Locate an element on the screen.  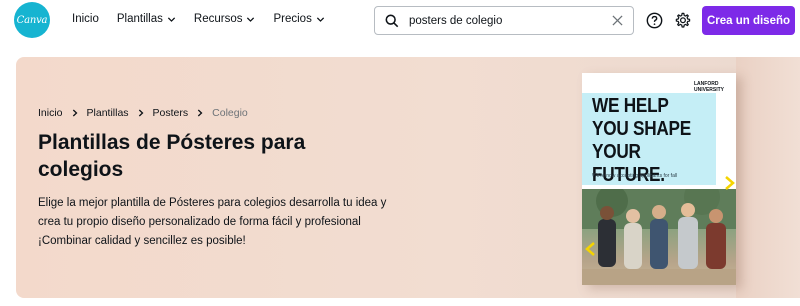
search-icon is located at coordinates (392, 20).